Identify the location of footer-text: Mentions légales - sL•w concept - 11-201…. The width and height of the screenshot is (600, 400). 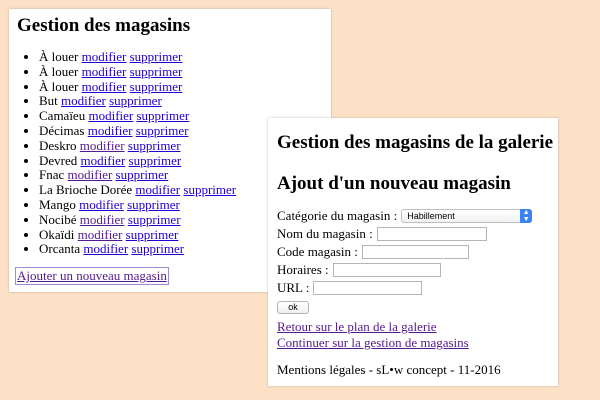
(389, 369).